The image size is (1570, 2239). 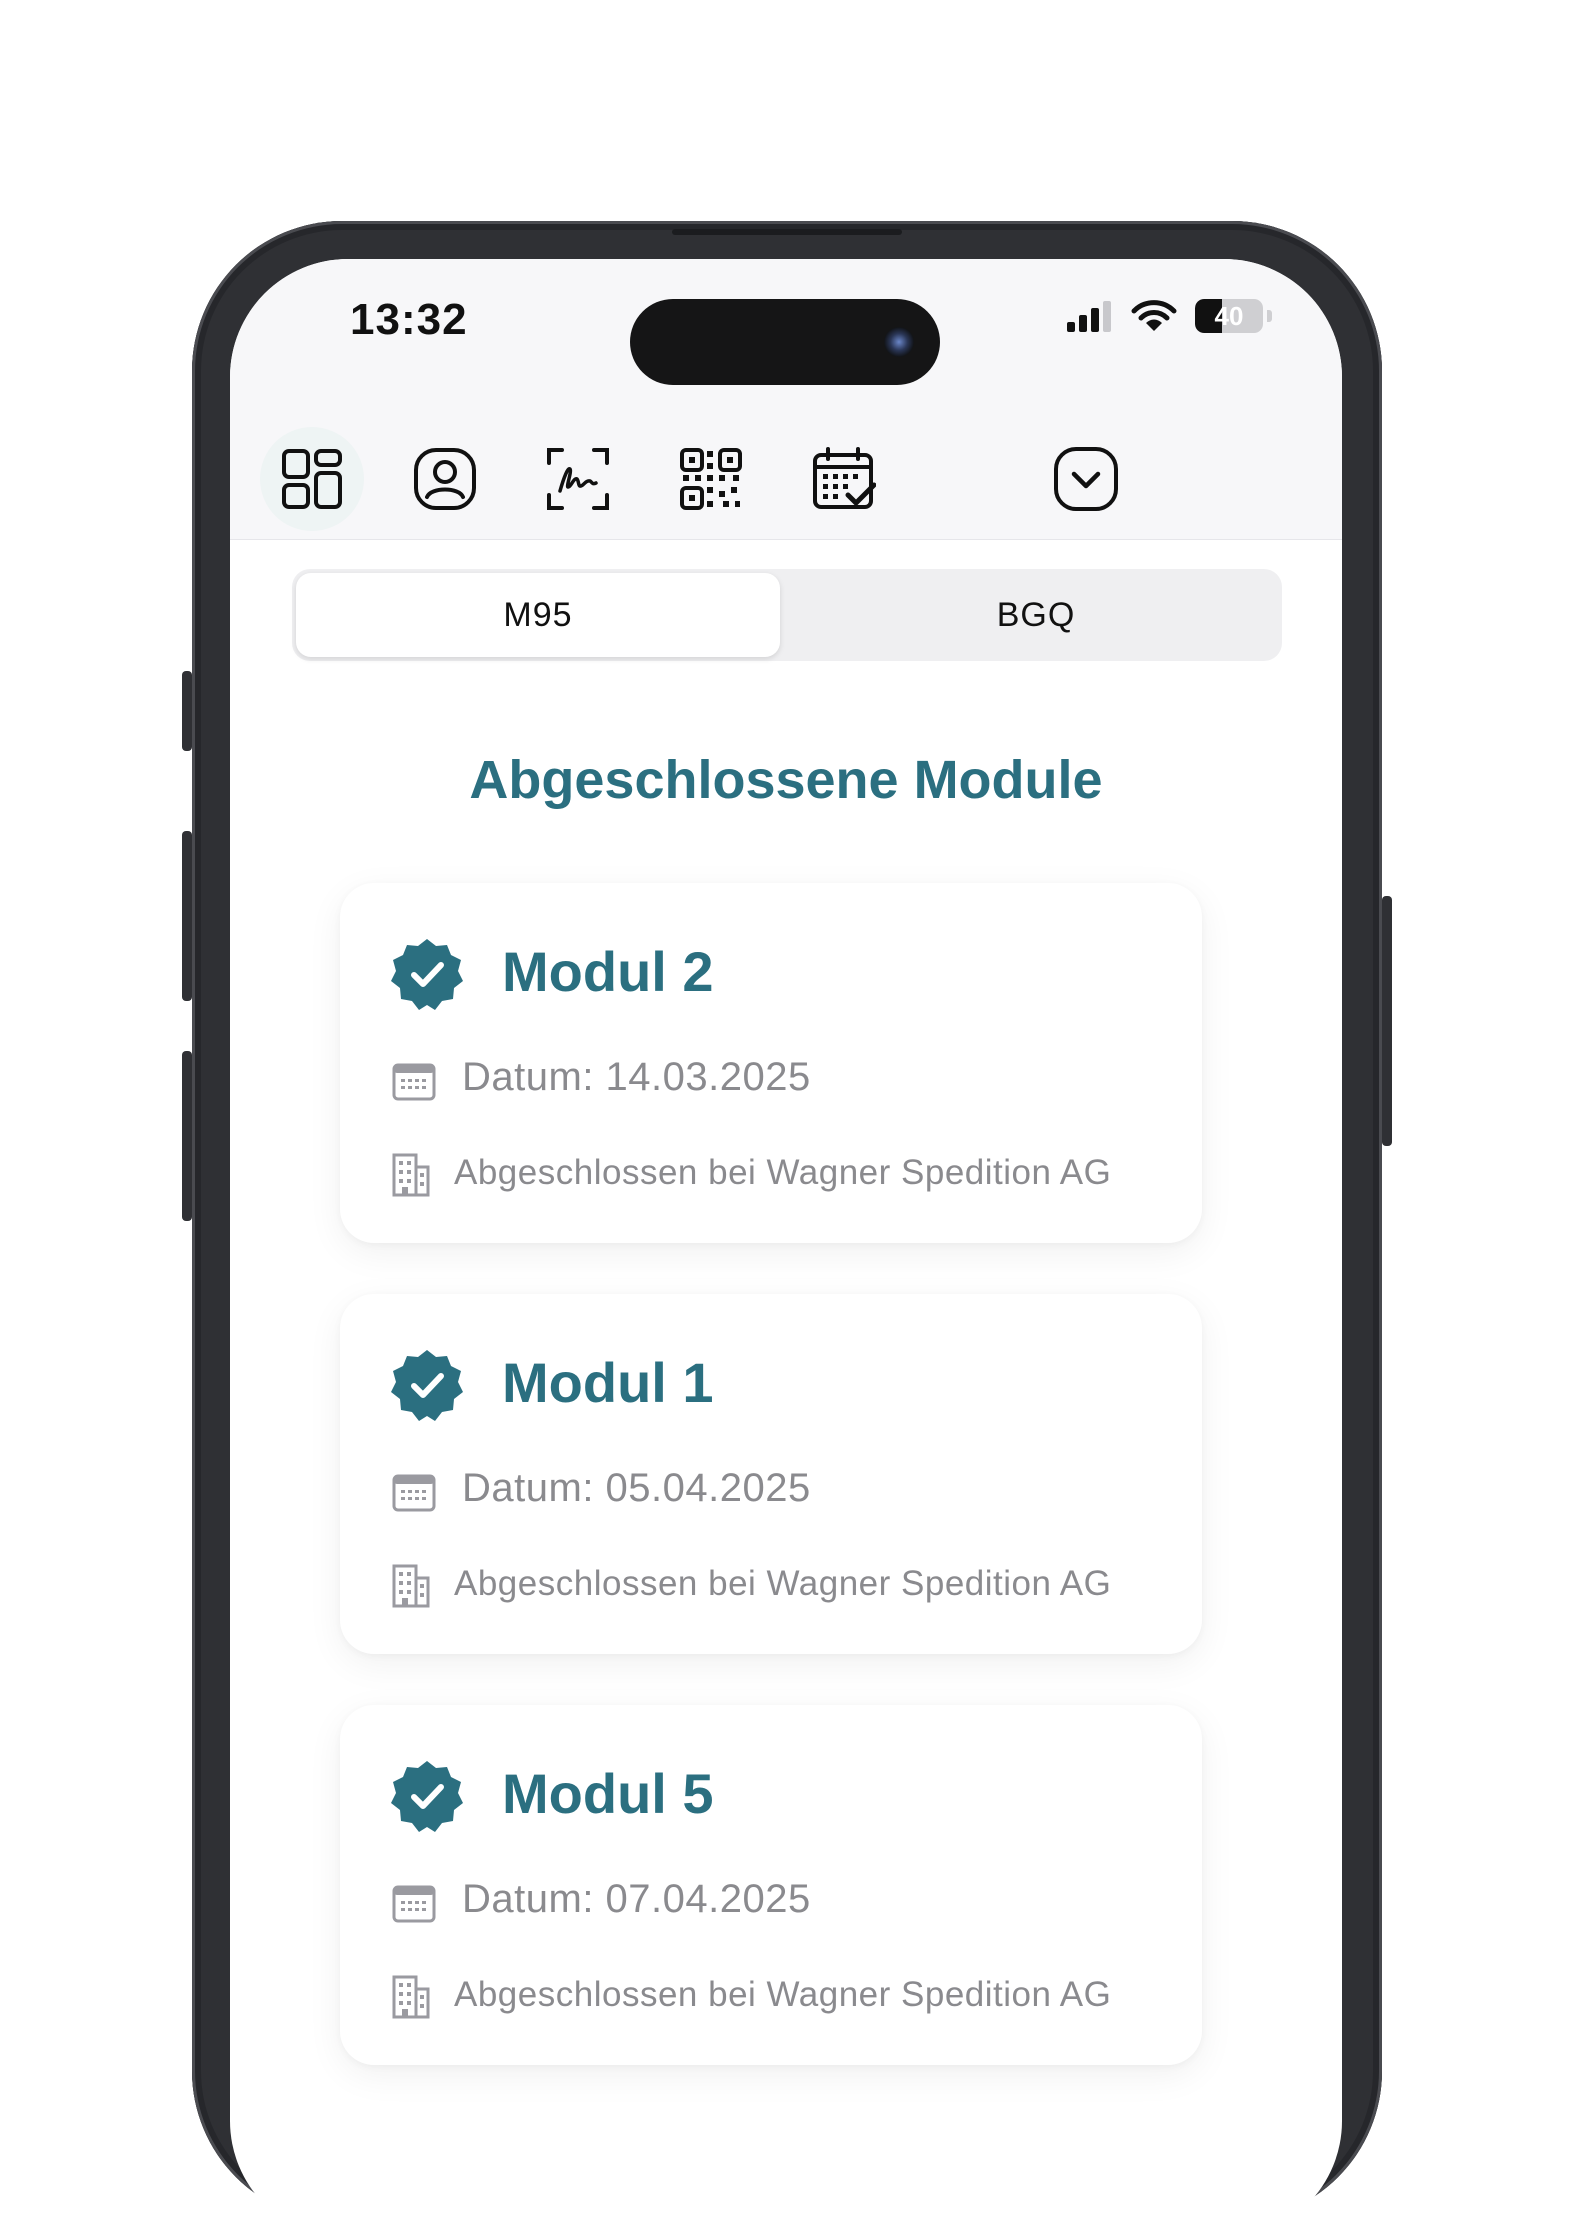 What do you see at coordinates (1387, 1021) in the screenshot?
I see `power-button` at bounding box center [1387, 1021].